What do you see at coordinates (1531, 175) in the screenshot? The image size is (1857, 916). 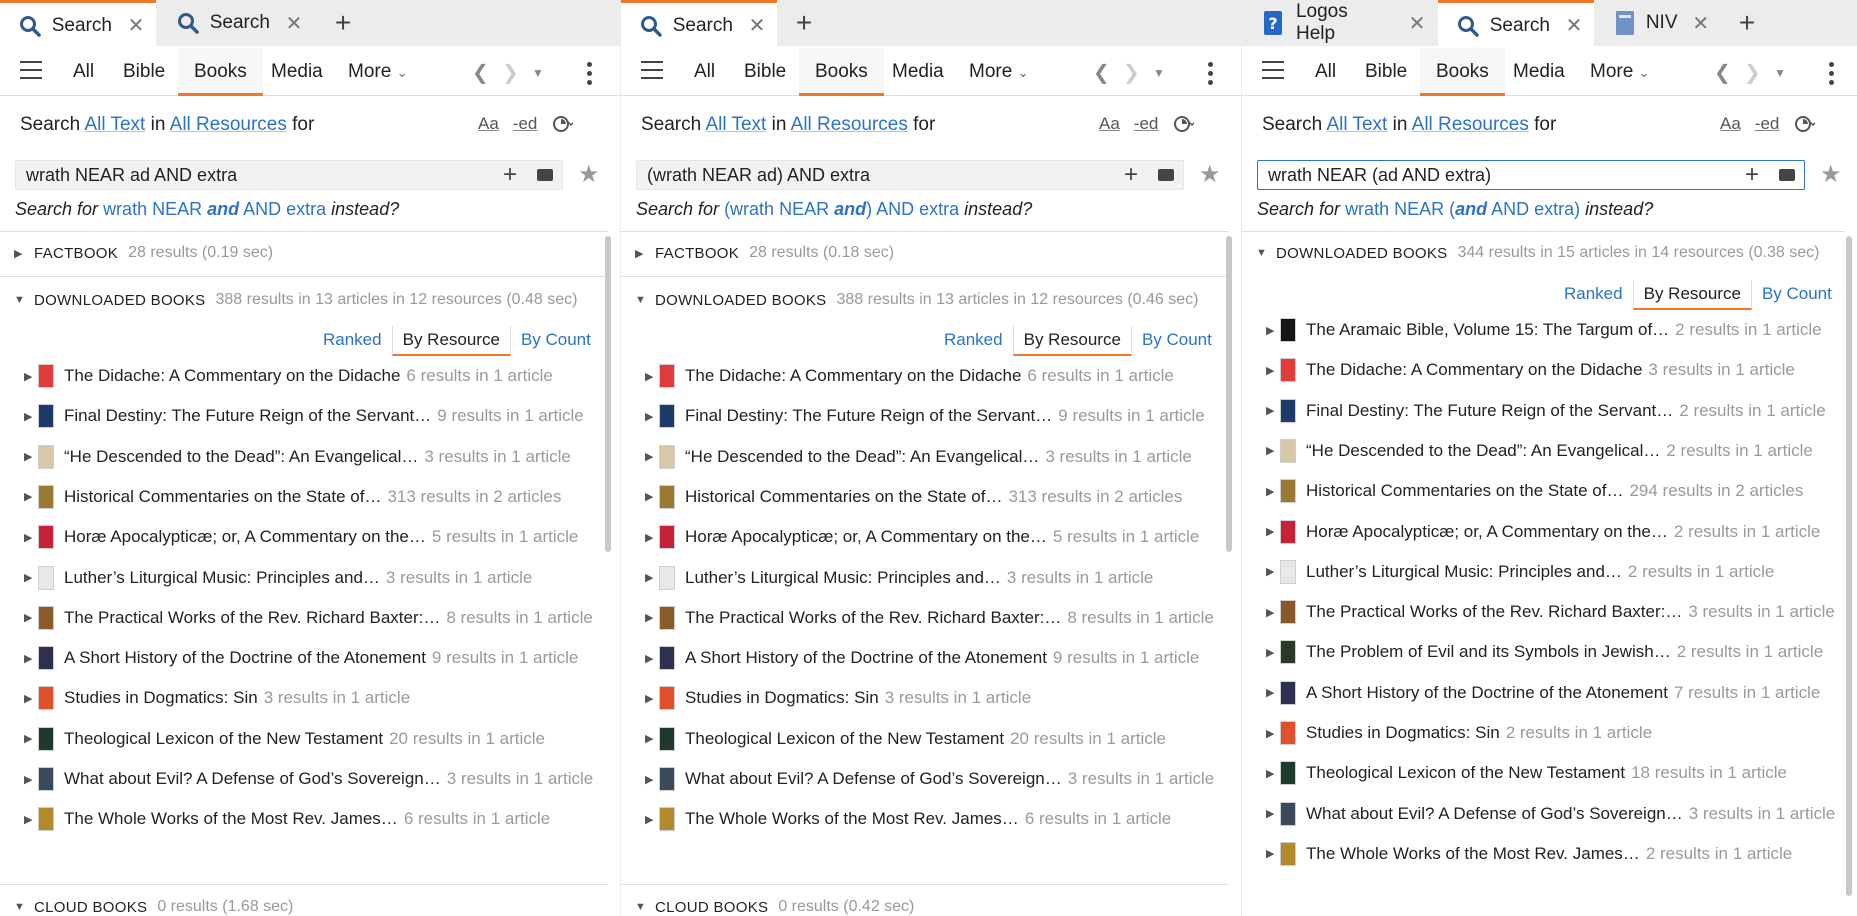 I see `search-input: wrath NEAR (ad AND extra) +` at bounding box center [1531, 175].